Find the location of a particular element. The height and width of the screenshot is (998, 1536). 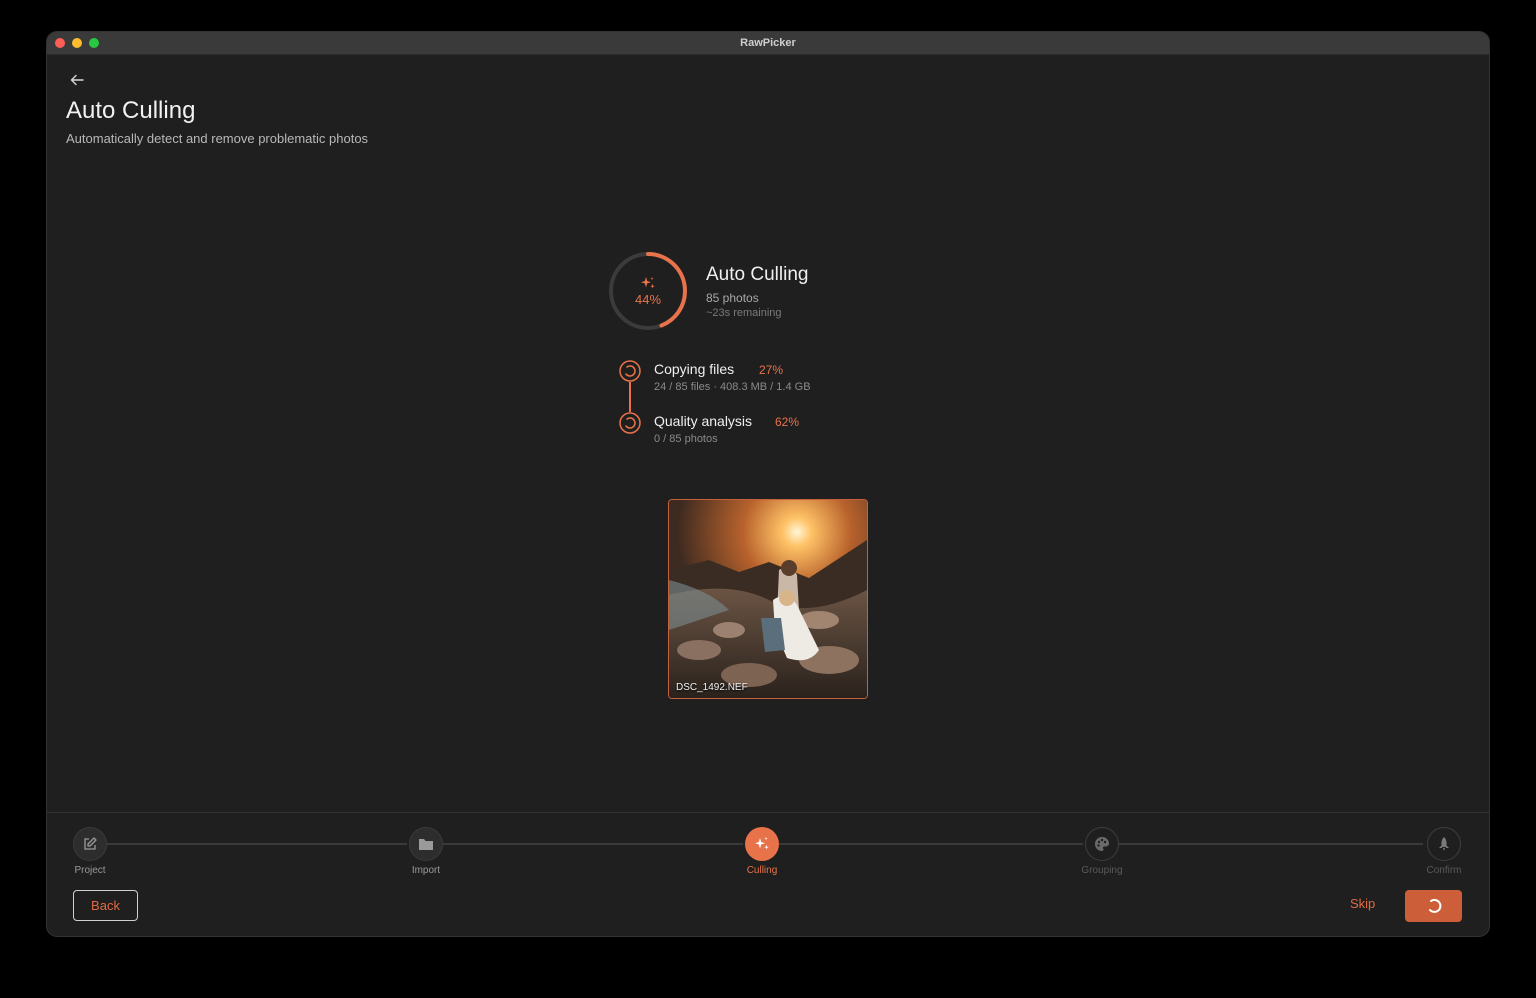

step-label: Project is located at coordinates (90, 870).